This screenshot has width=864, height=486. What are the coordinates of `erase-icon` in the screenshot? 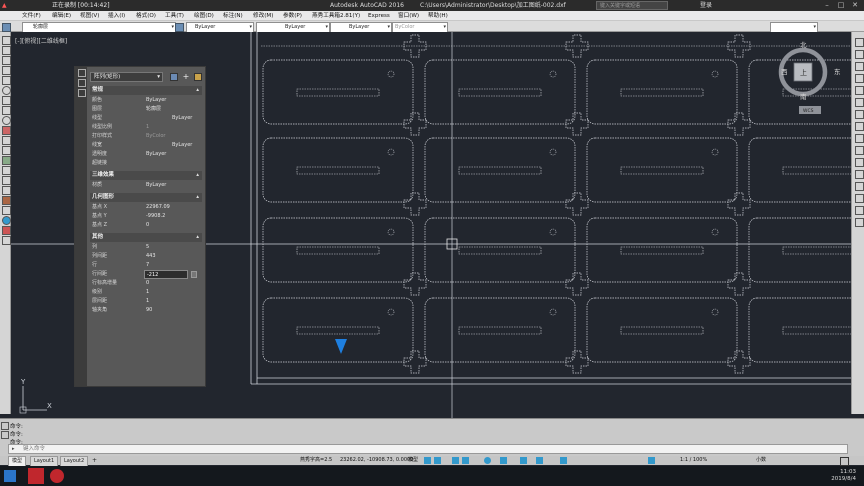 It's located at (859, 42).